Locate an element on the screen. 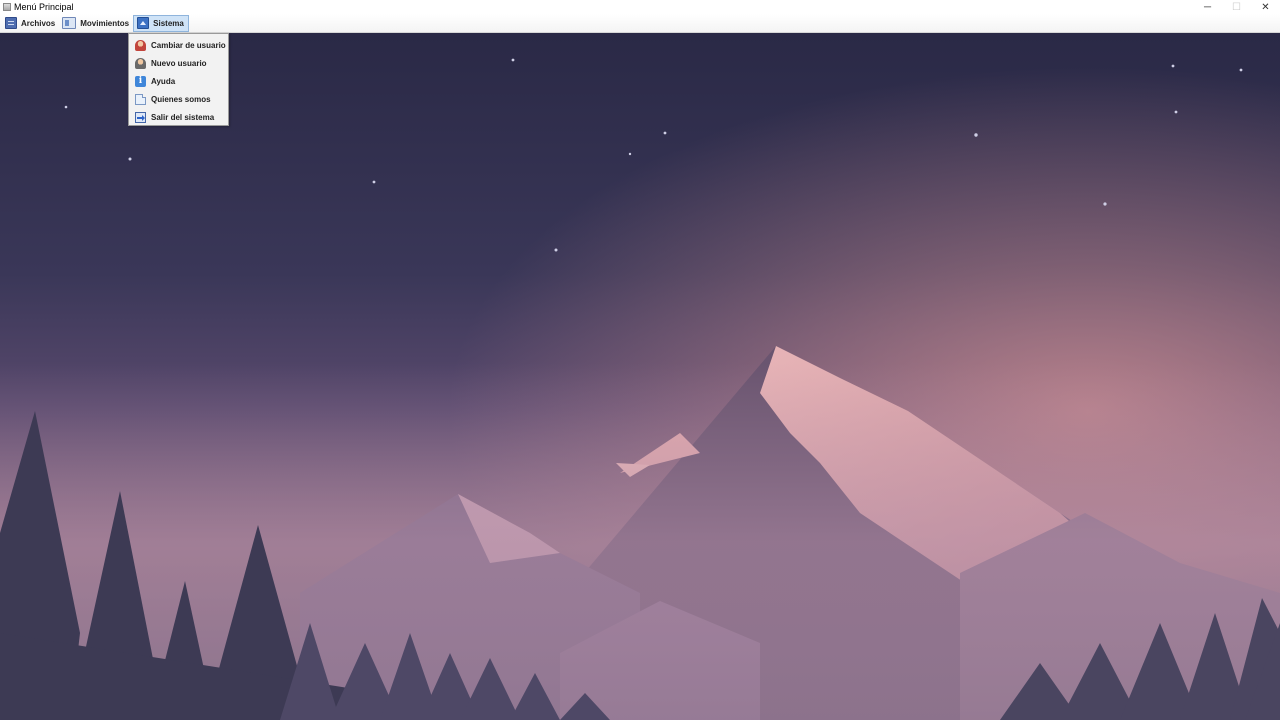  menu-item-quienes-somos: Quienes somos is located at coordinates (178, 99).